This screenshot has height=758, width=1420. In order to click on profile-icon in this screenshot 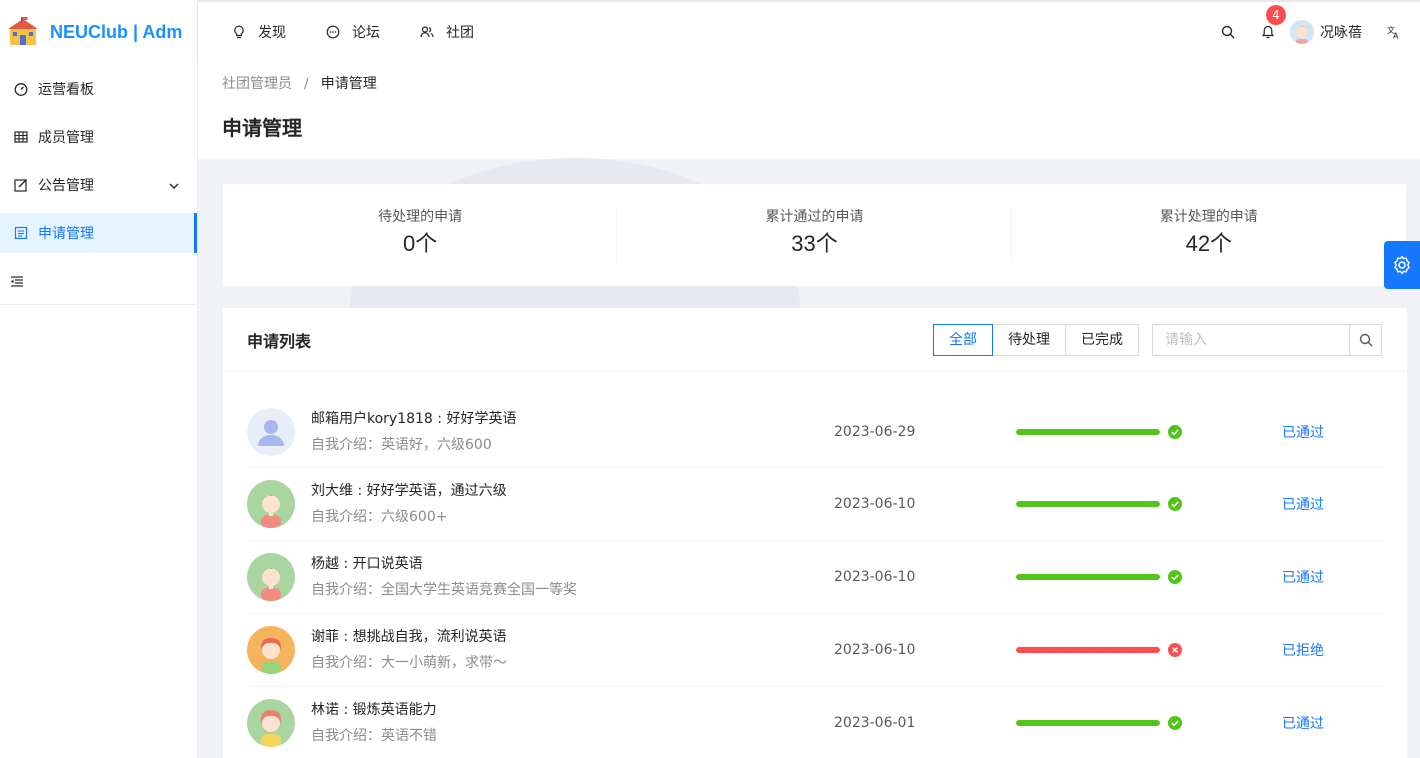, I will do `click(21, 233)`.